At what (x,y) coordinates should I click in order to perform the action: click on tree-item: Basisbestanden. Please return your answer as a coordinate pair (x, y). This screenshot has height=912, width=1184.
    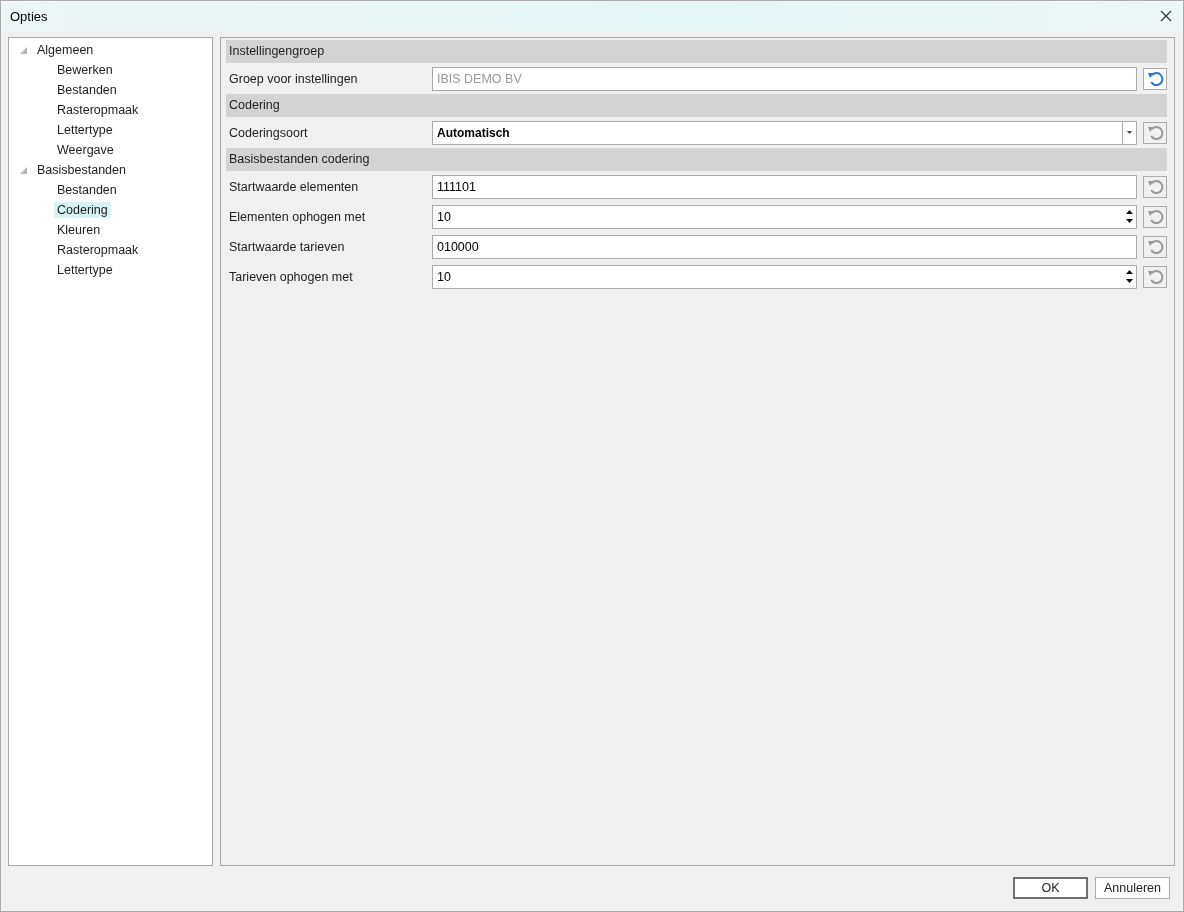
    Looking at the image, I should click on (81, 169).